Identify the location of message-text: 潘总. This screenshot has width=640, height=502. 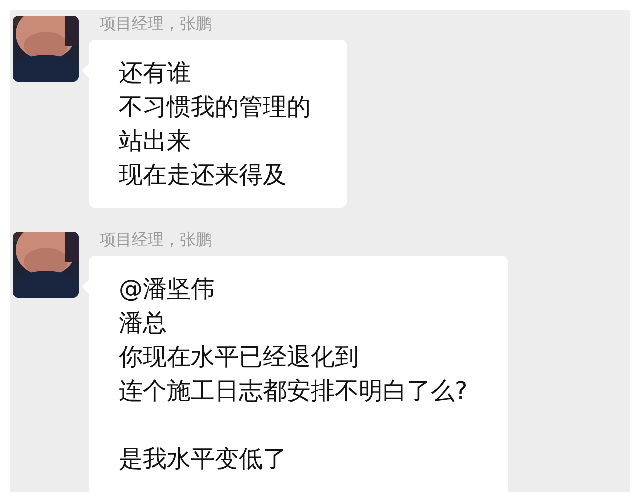
(143, 323).